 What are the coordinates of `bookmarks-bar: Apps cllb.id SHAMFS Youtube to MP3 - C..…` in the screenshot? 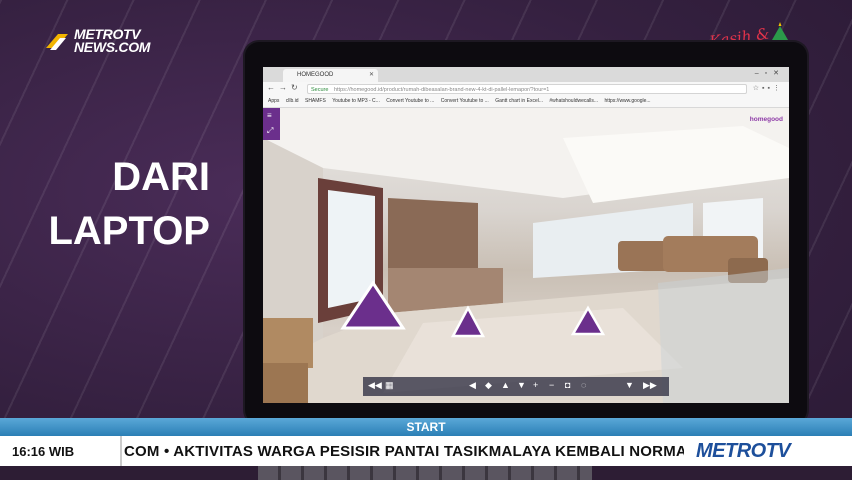 It's located at (526, 102).